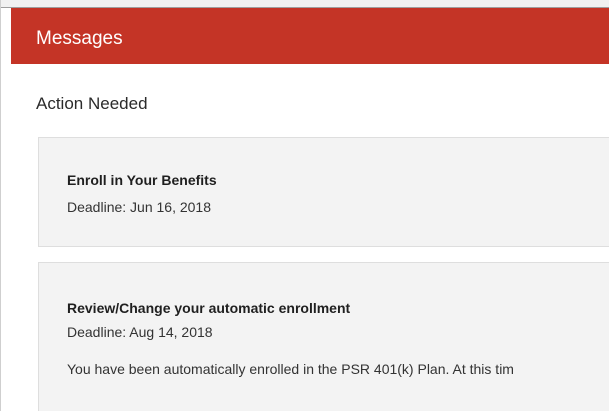  Describe the element at coordinates (92, 103) in the screenshot. I see `section-title: Action Needed` at that location.